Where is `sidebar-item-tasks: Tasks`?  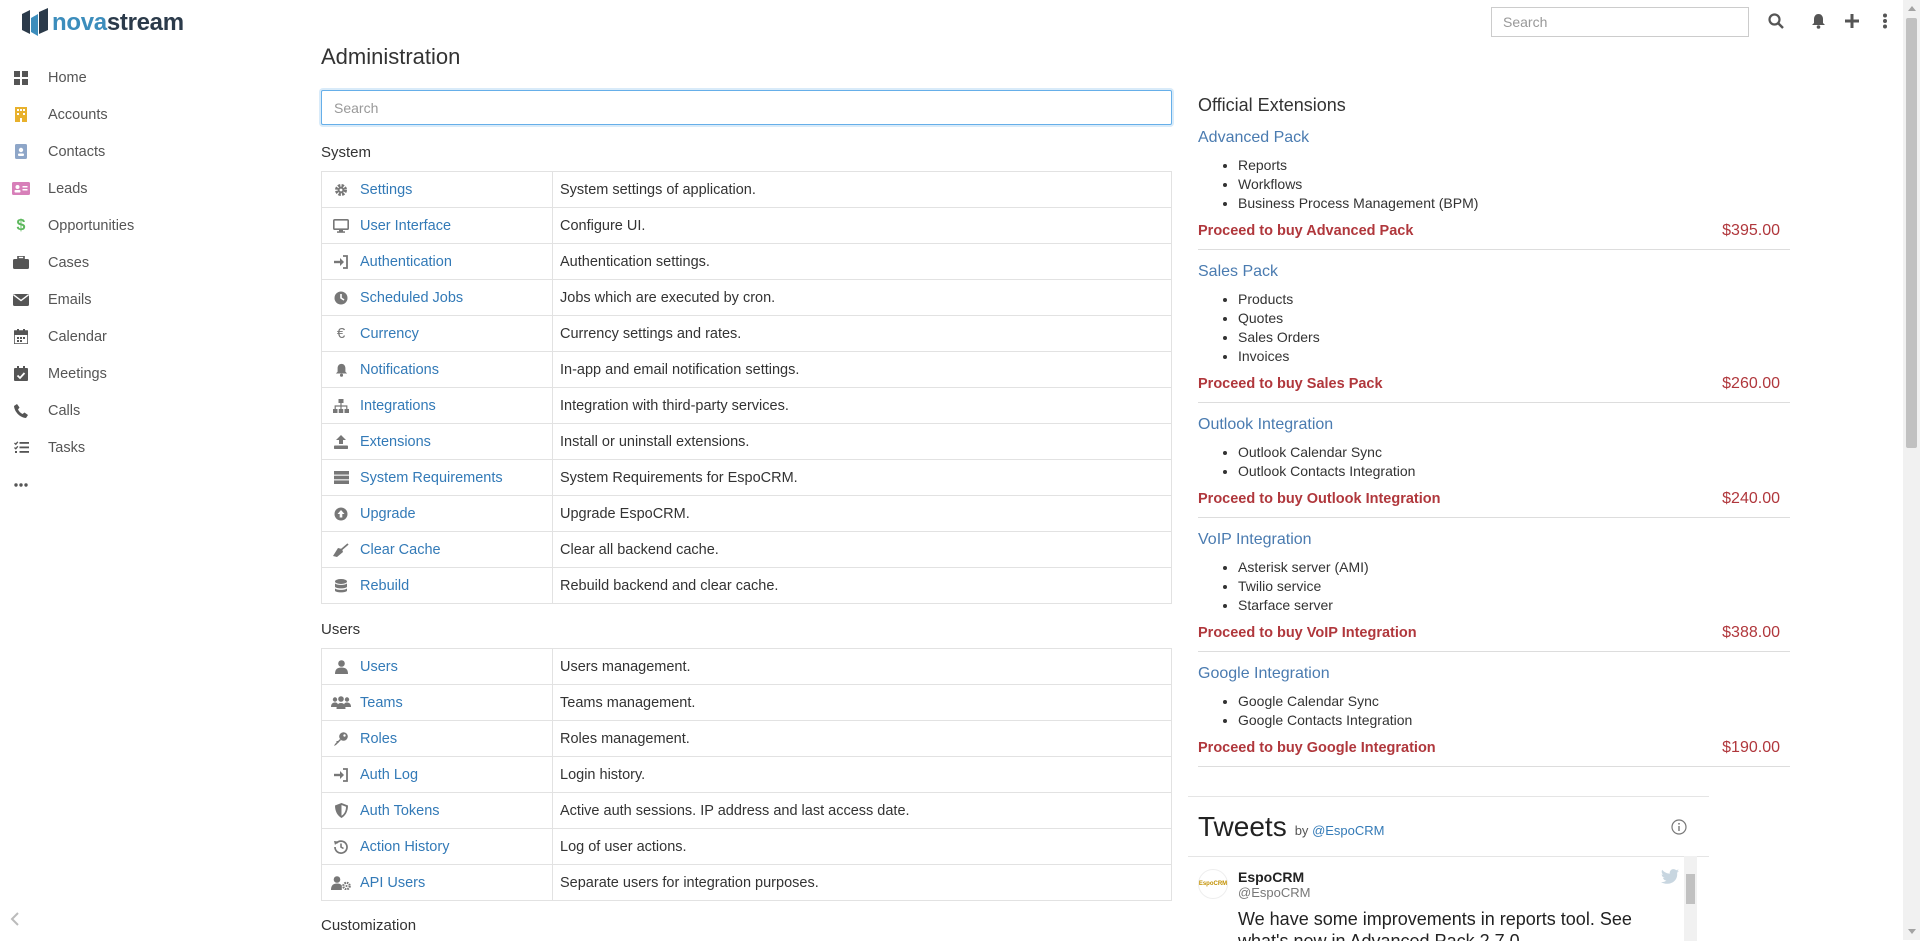
sidebar-item-tasks: Tasks is located at coordinates (100, 447).